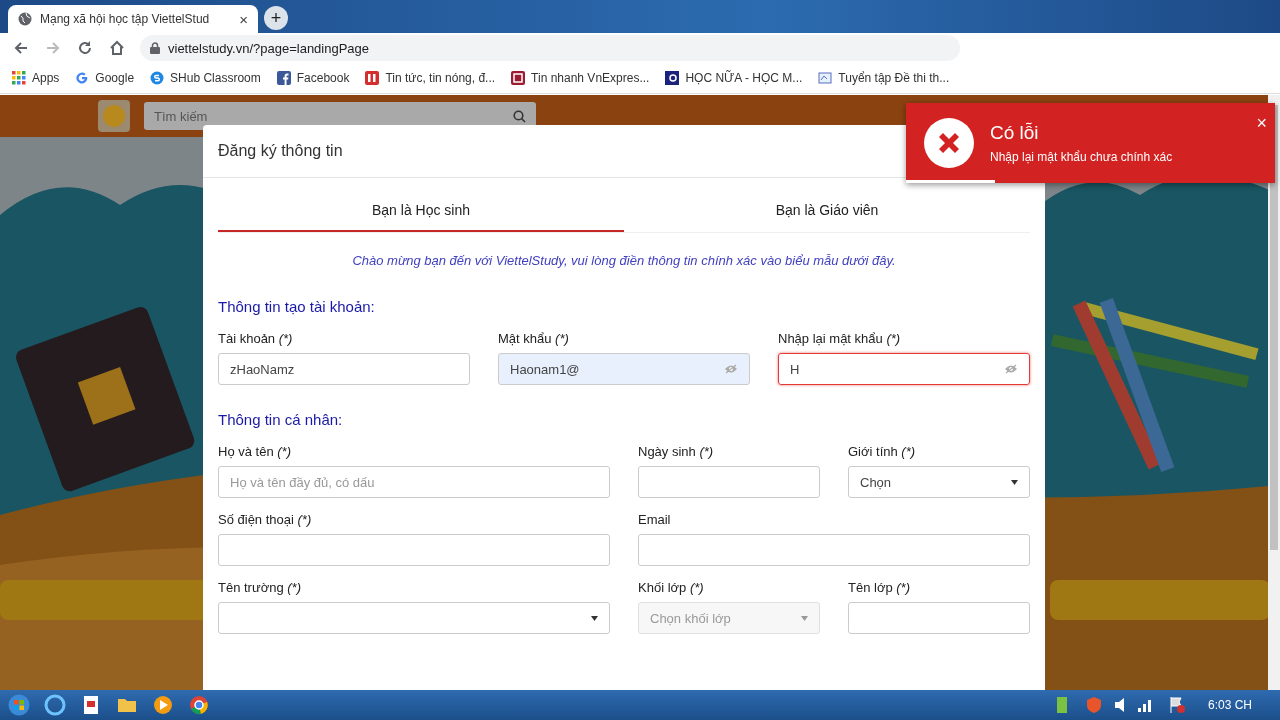 Image resolution: width=1280 pixels, height=720 pixels. Describe the element at coordinates (302, 482) in the screenshot. I see `placeholder-text: Họ và tên đầy đủ, có dấu` at that location.